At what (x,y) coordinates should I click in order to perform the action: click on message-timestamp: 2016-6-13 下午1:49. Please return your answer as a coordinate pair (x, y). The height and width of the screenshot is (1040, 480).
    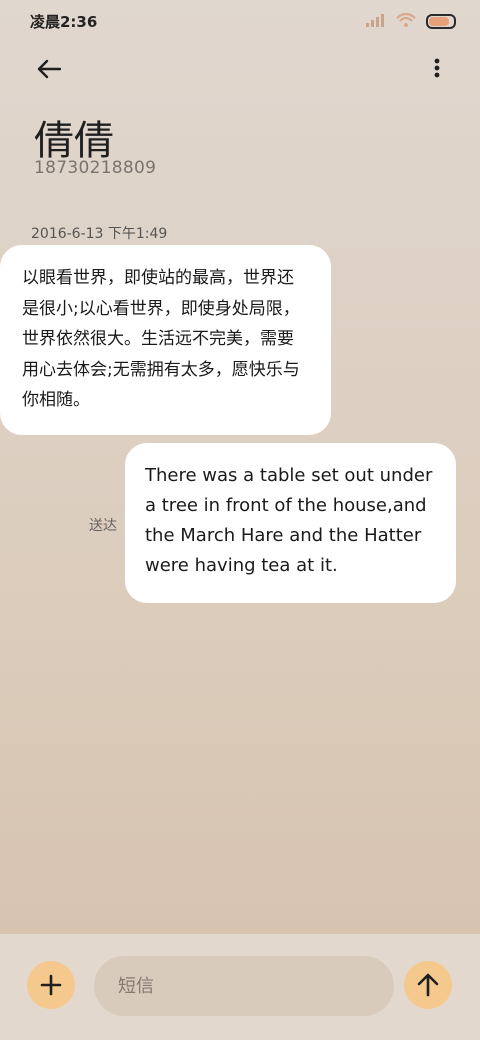
    Looking at the image, I should click on (99, 234).